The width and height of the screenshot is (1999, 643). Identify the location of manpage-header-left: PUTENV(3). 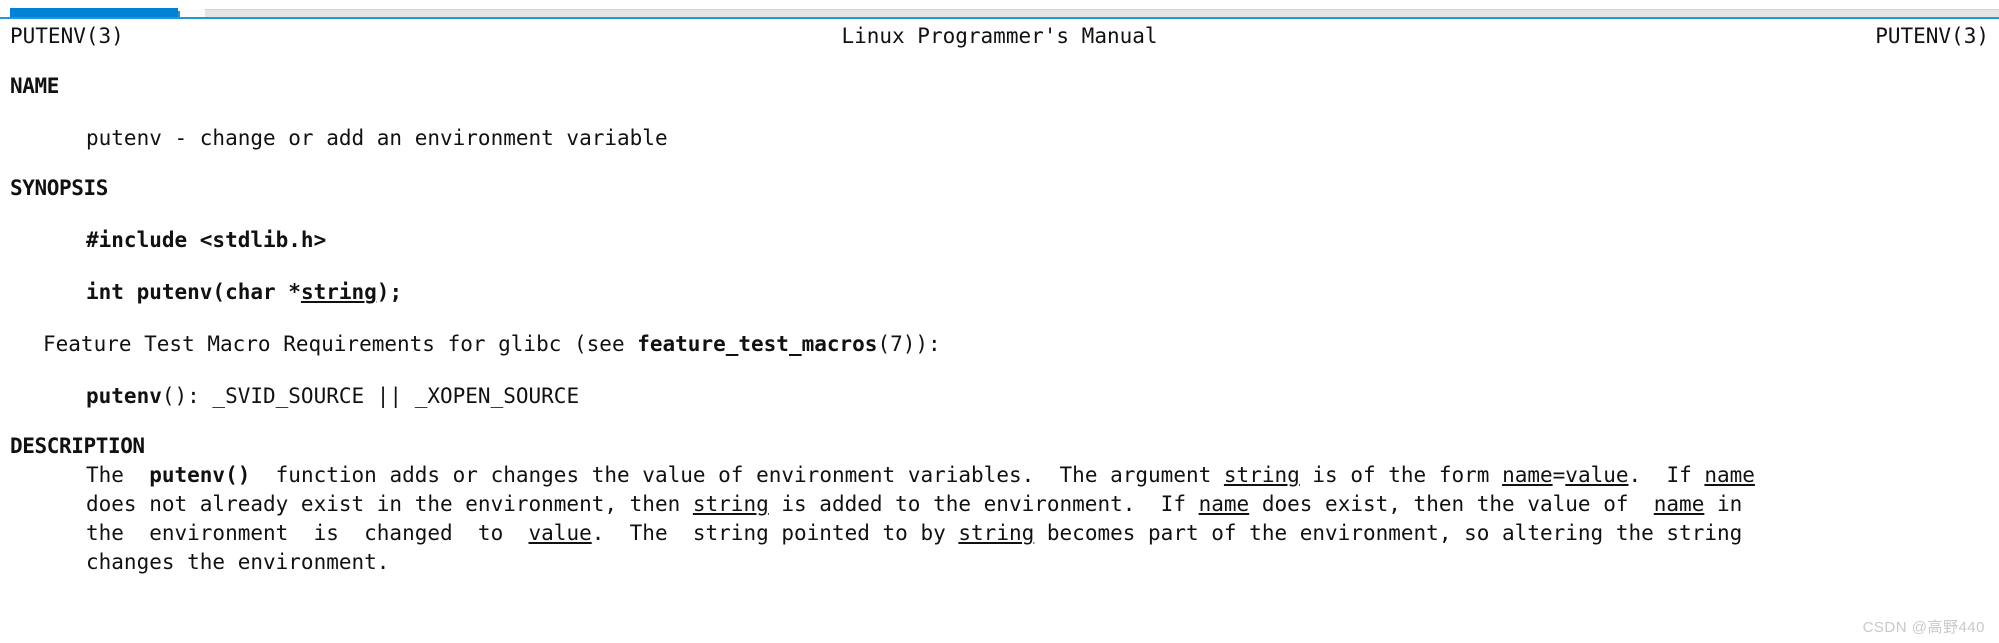
(67, 36).